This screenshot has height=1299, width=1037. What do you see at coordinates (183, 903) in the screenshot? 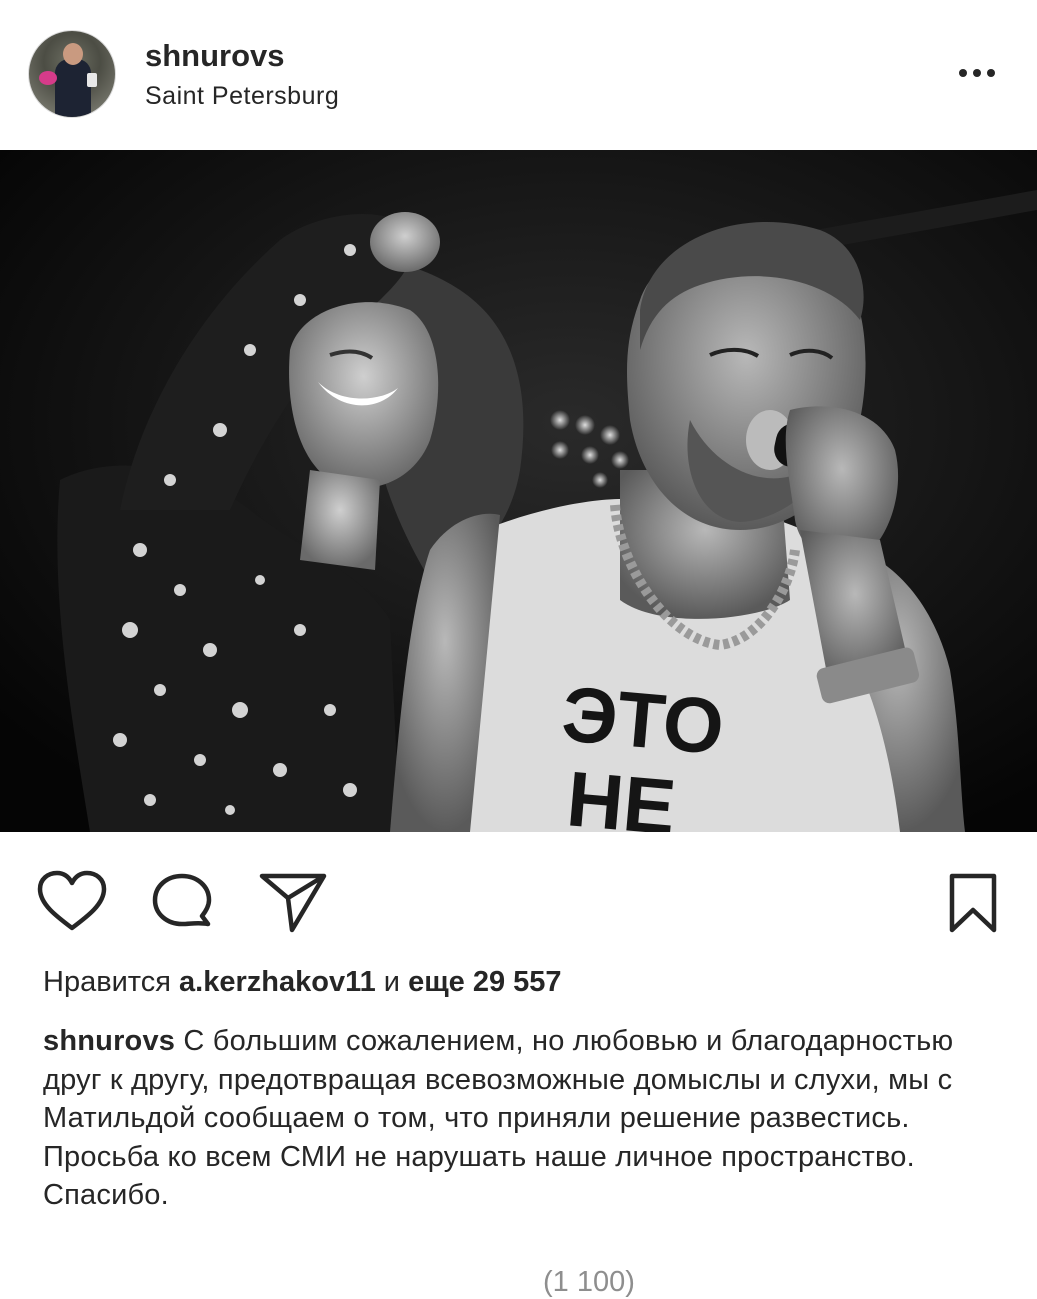
I see `comment-icon` at bounding box center [183, 903].